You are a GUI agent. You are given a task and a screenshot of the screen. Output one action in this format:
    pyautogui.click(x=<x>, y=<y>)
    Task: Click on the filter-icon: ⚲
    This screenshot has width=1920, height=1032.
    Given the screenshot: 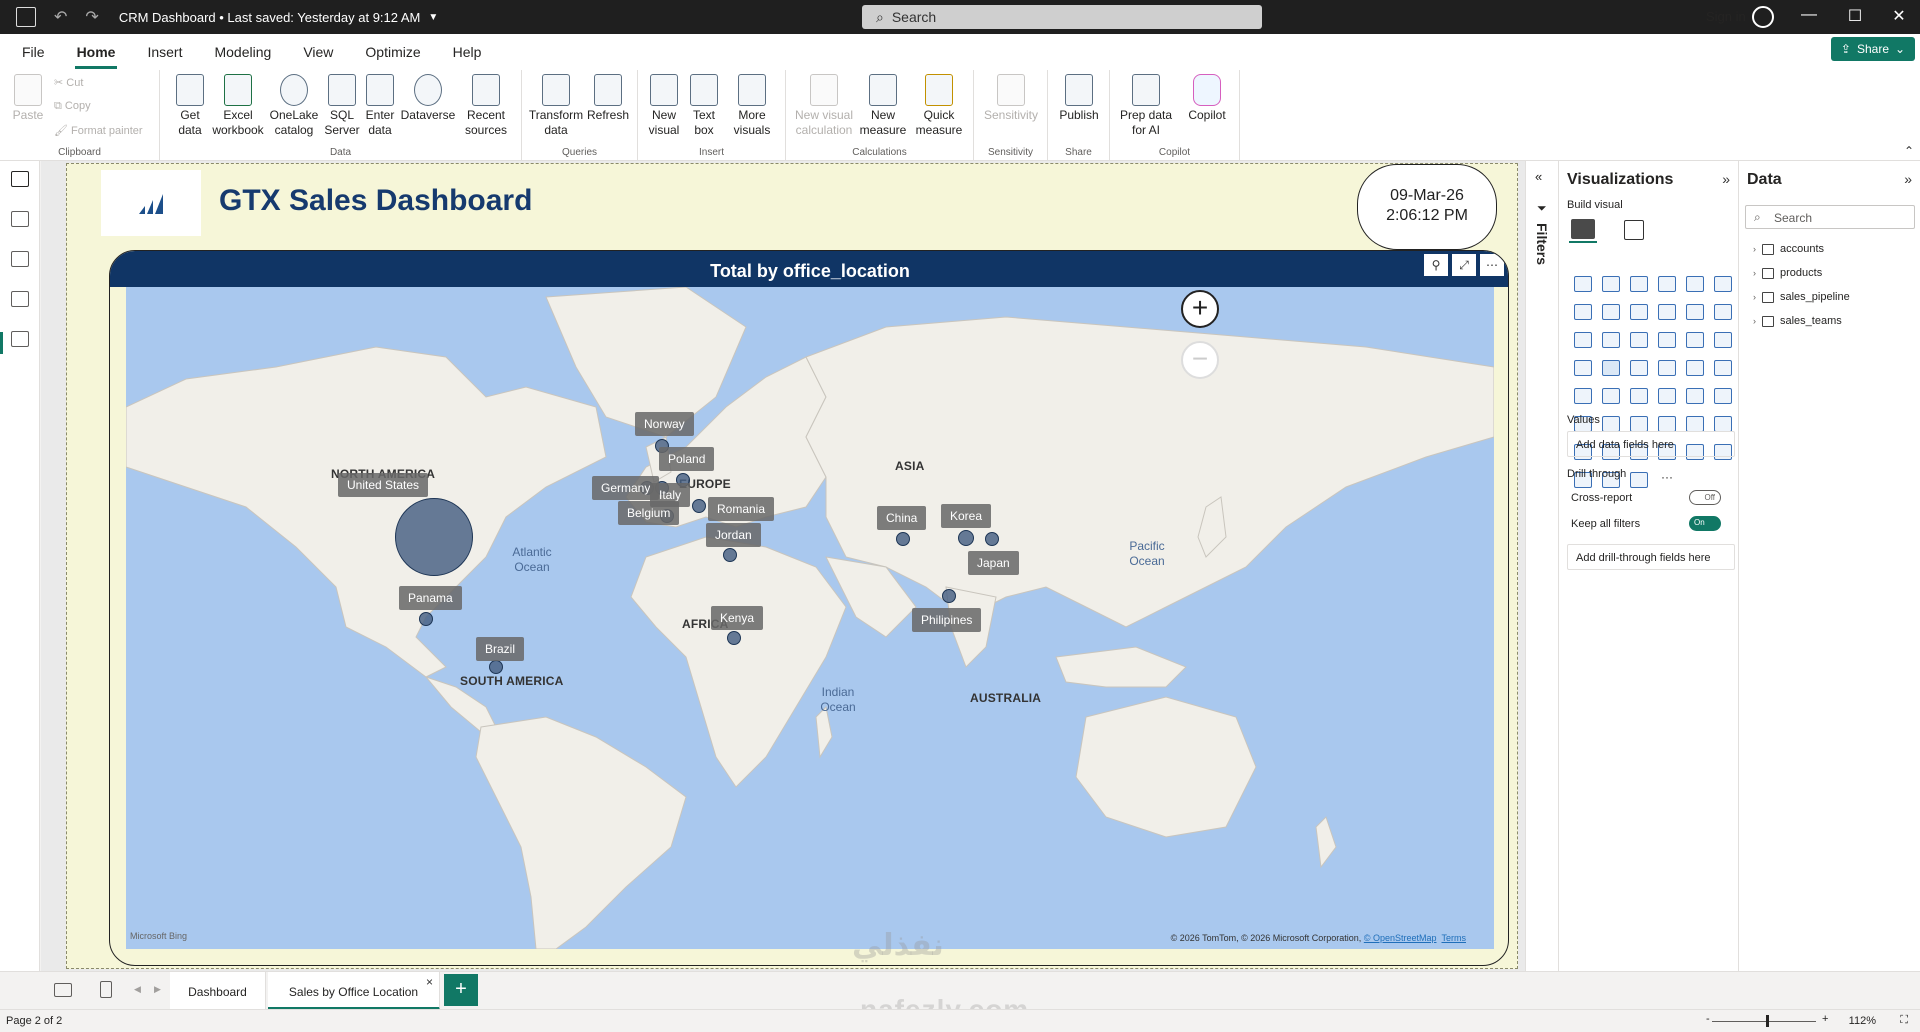 What is the action you would take?
    pyautogui.click(x=1436, y=265)
    